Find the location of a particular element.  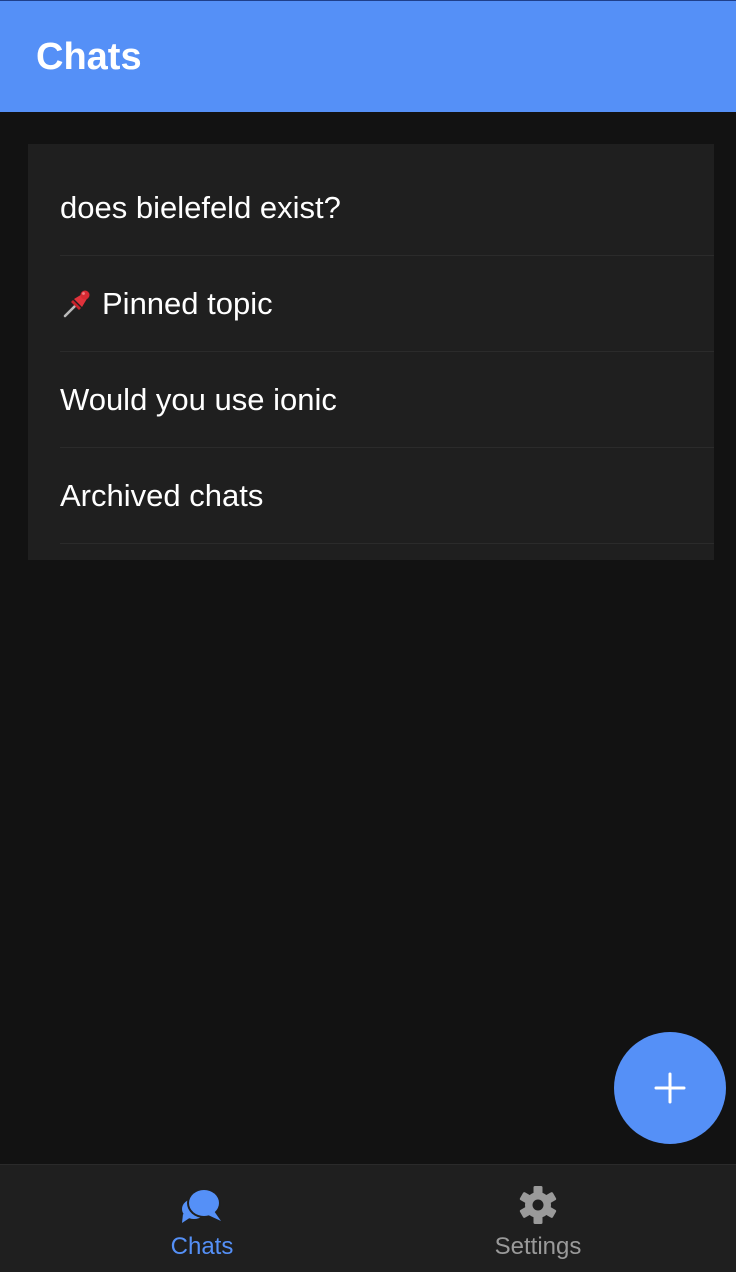

plus-icon is located at coordinates (670, 1088).